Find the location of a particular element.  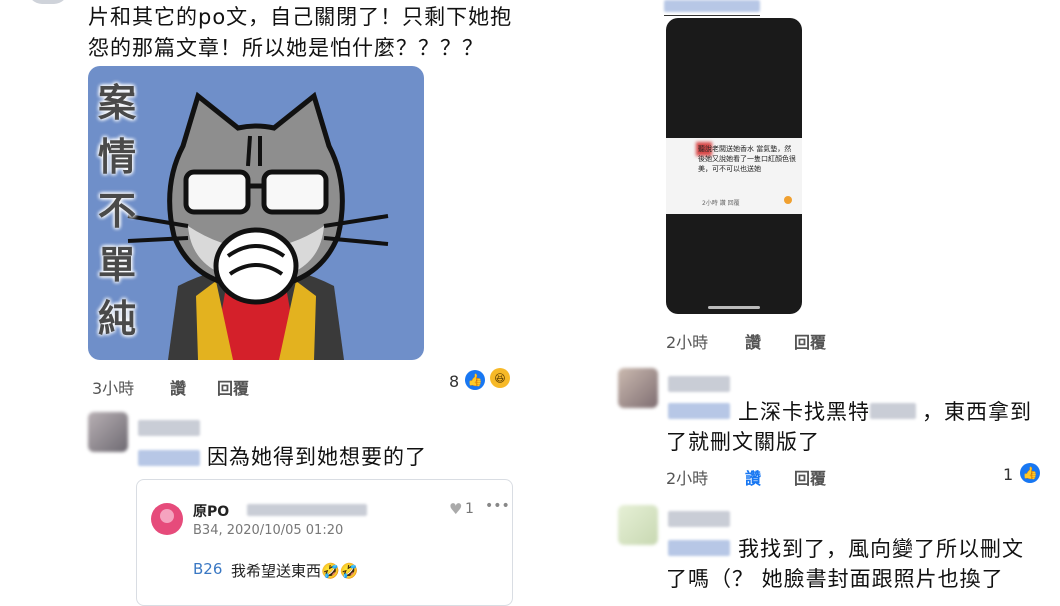

comment3-avatar is located at coordinates (638, 388).